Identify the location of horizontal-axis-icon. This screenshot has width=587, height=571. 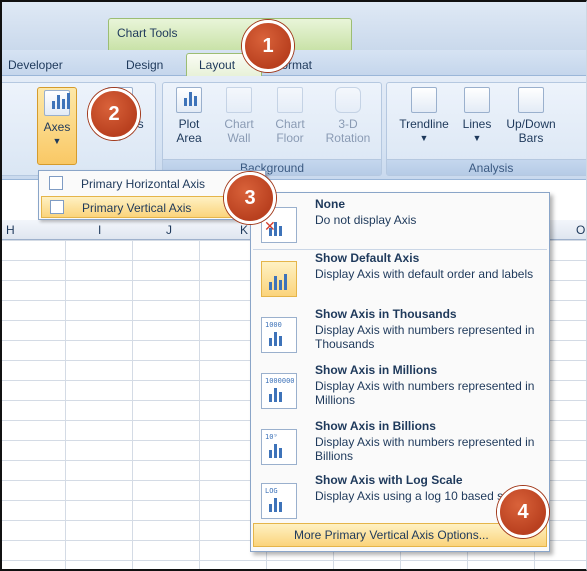
(56, 183).